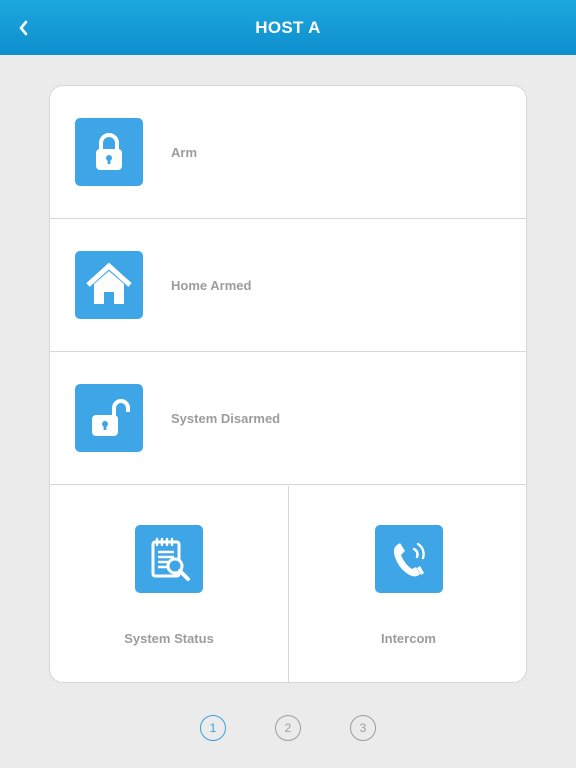  I want to click on arm-row: Arm, so click(288, 152).